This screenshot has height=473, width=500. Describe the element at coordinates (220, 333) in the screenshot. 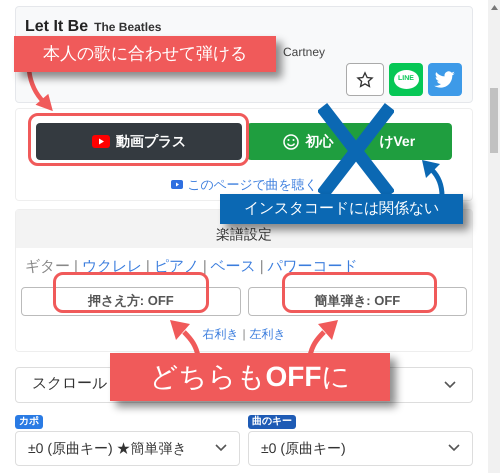

I see `hand-link: 右利き` at that location.